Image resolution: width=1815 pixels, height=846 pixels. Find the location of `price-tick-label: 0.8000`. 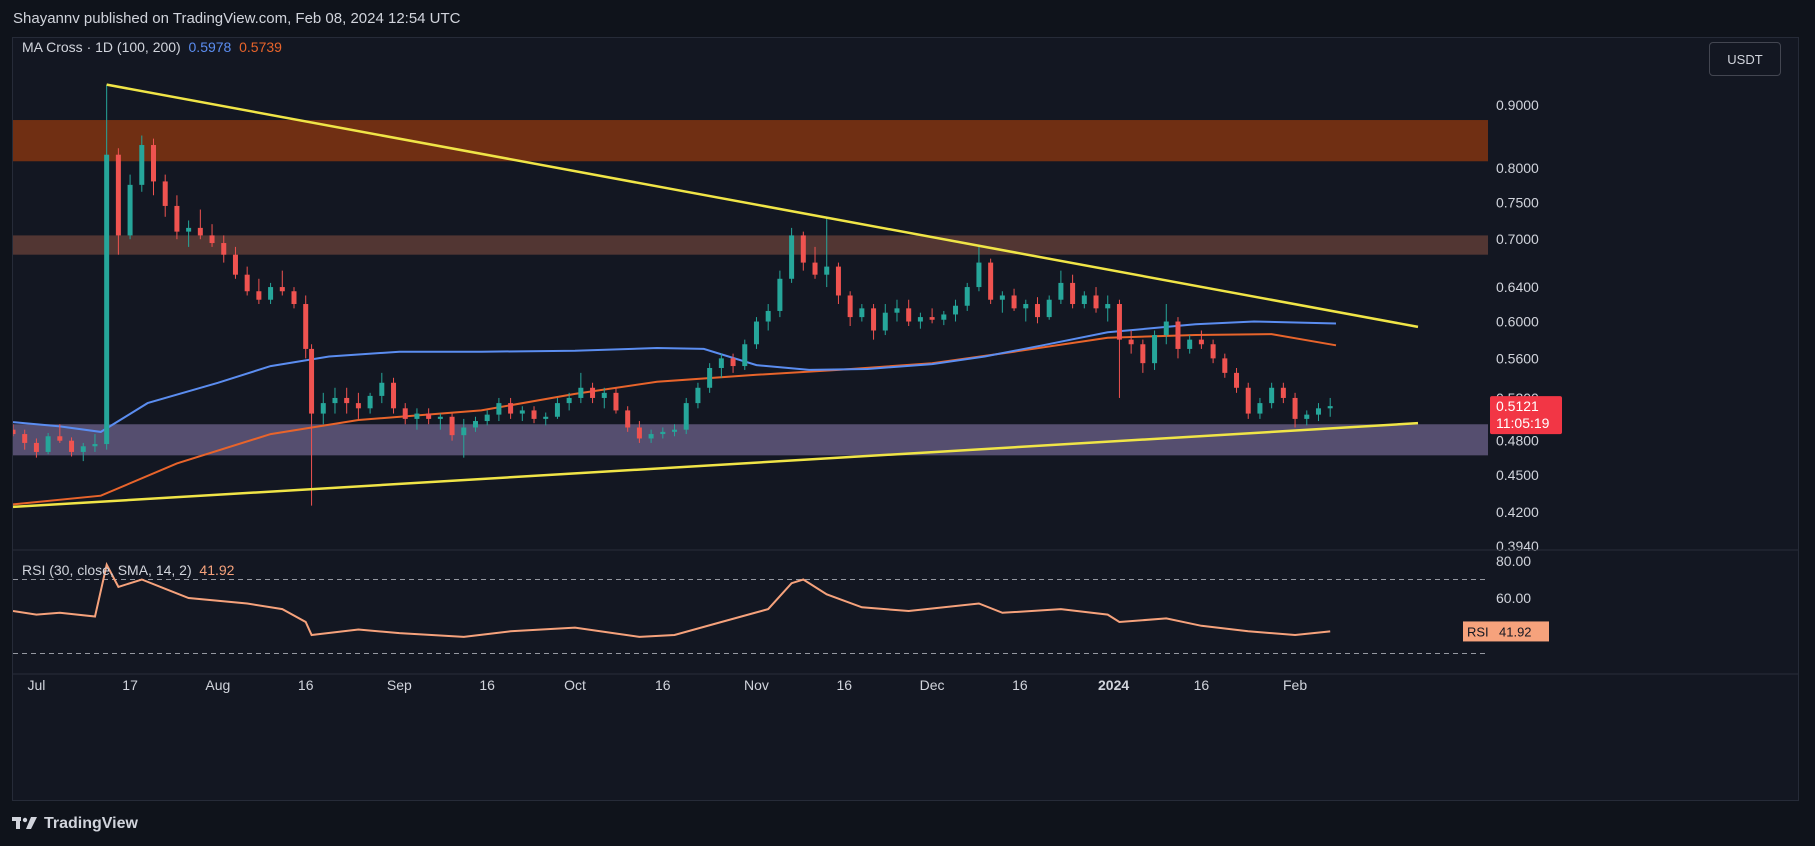

price-tick-label: 0.8000 is located at coordinates (1517, 168).